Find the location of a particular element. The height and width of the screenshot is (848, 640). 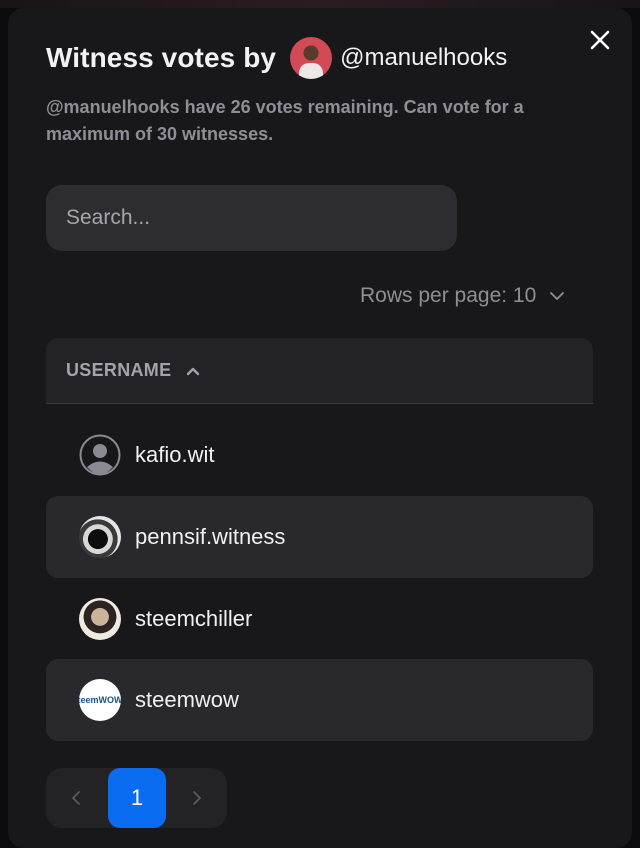

close-icon is located at coordinates (600, 40).